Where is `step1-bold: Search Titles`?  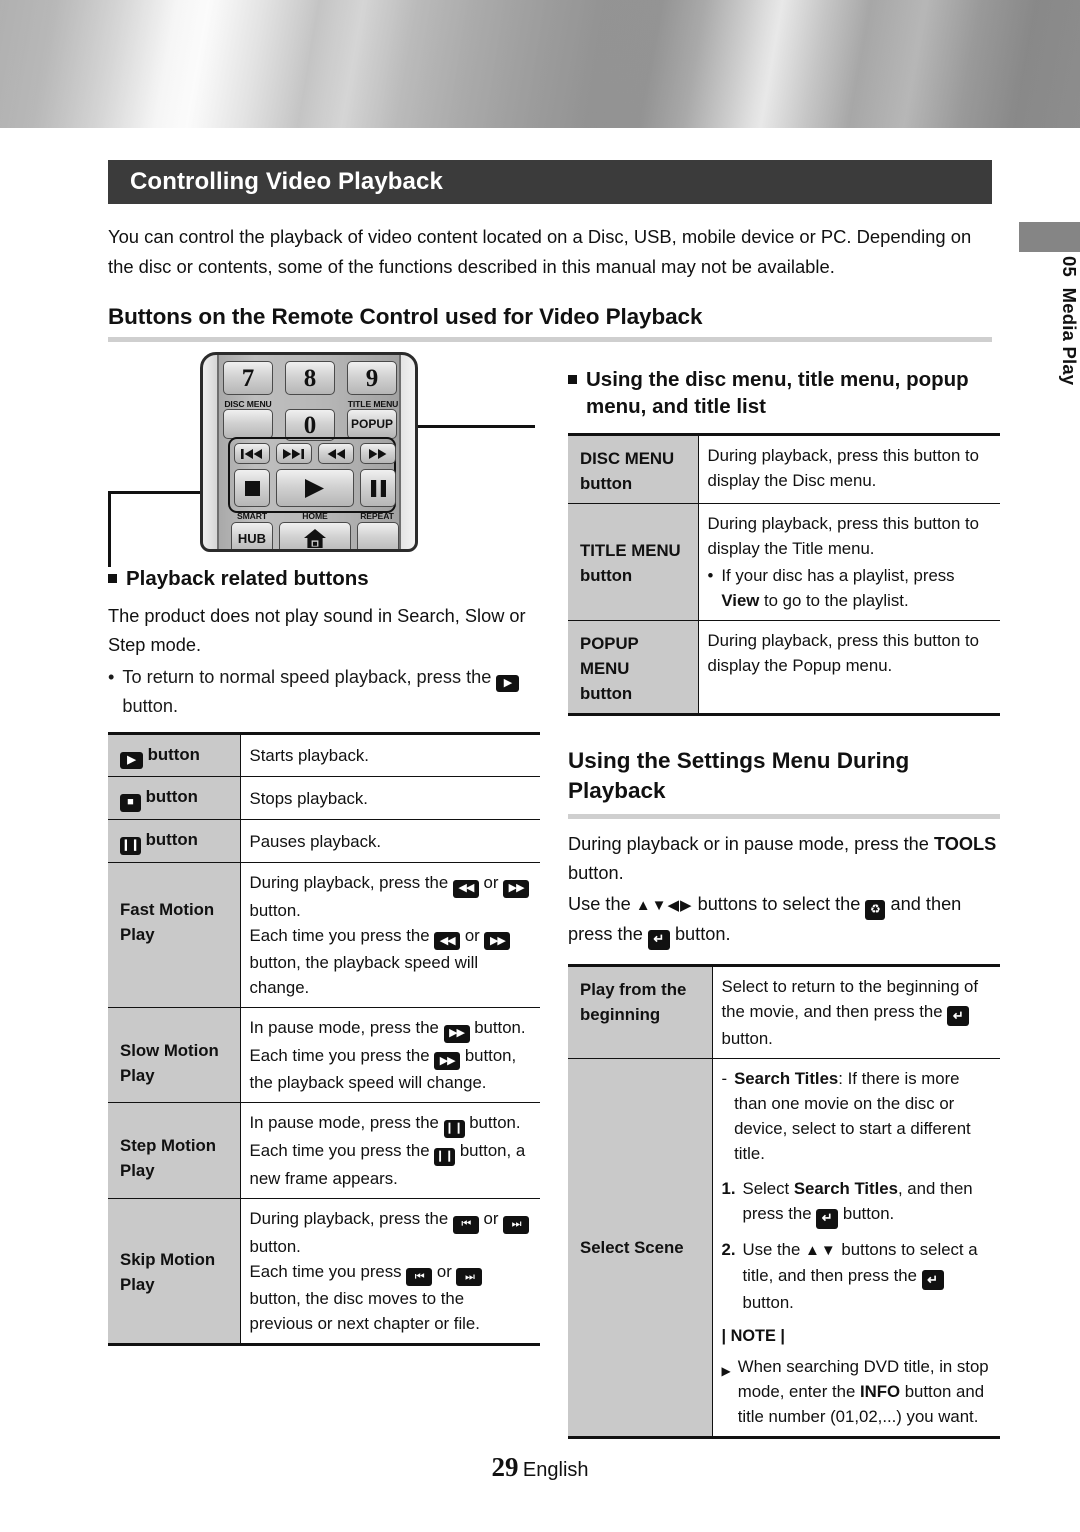
step1-bold: Search Titles is located at coordinates (845, 1188).